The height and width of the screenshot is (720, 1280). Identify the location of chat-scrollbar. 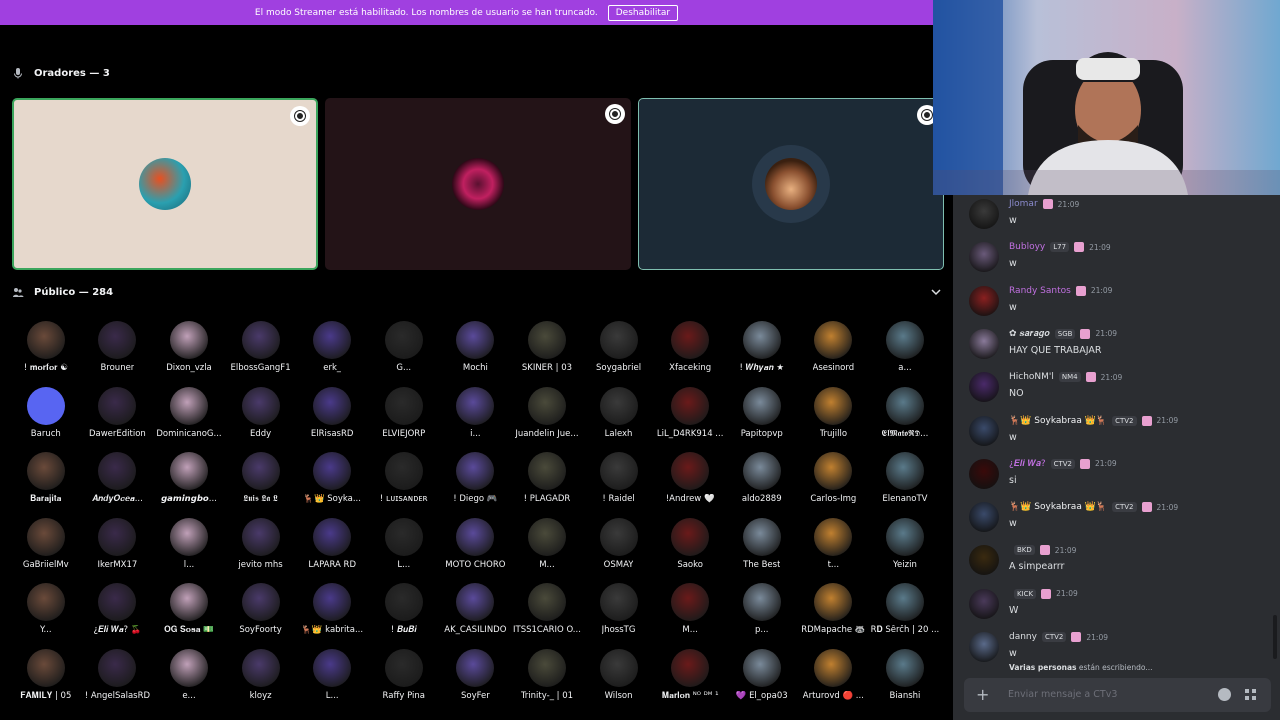
(1275, 637).